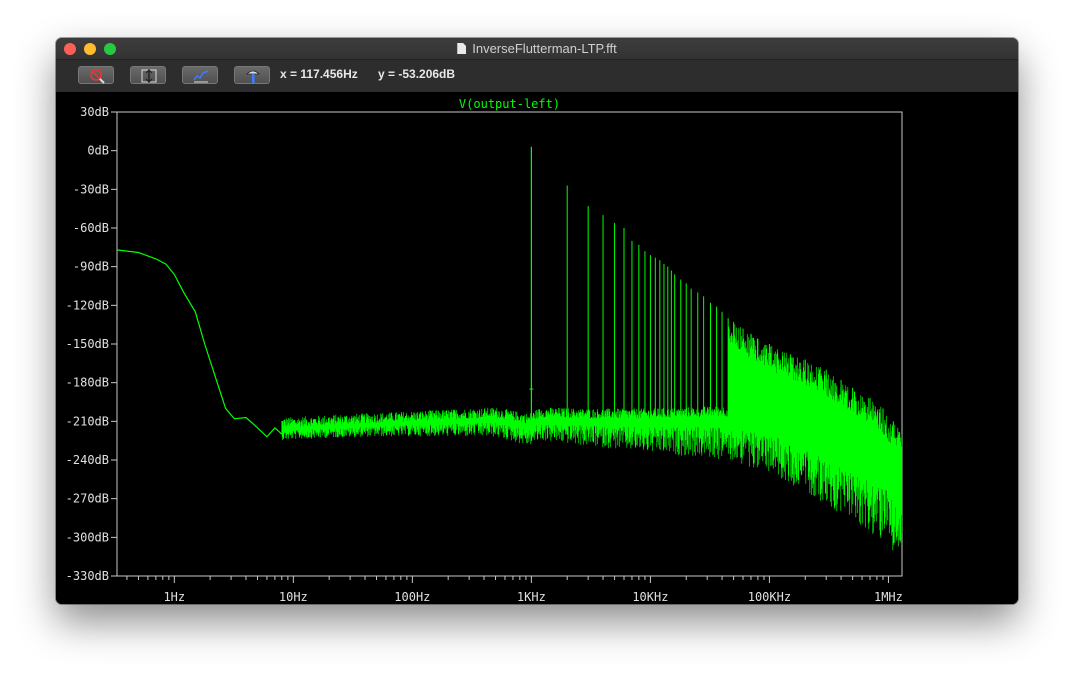 Image resolution: width=1074 pixels, height=679 pixels. I want to click on y-tick-label: -60dB, so click(91, 228).